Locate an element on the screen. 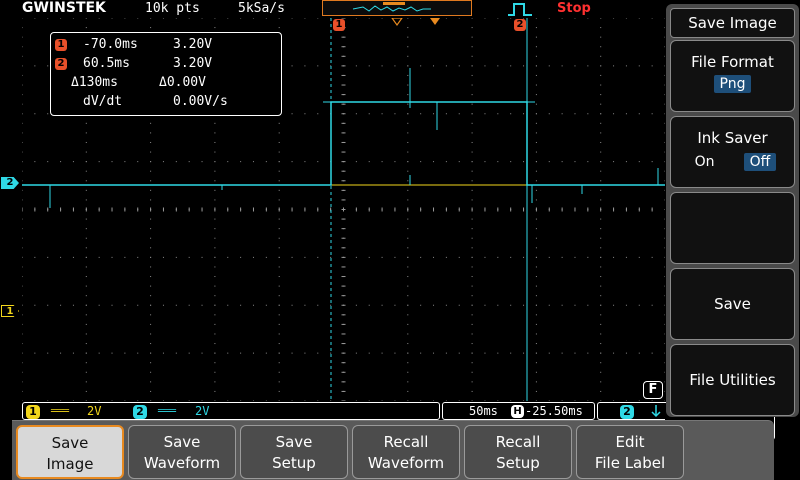 This screenshot has width=800, height=480. ink-saver-button: Ink Saver On Off is located at coordinates (732, 152).